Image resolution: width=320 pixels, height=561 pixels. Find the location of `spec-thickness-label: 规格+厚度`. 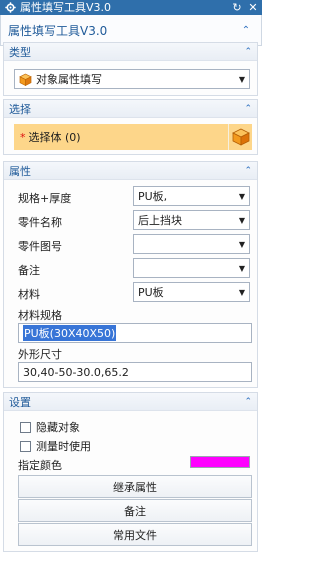

spec-thickness-label: 规格+厚度 is located at coordinates (45, 198).